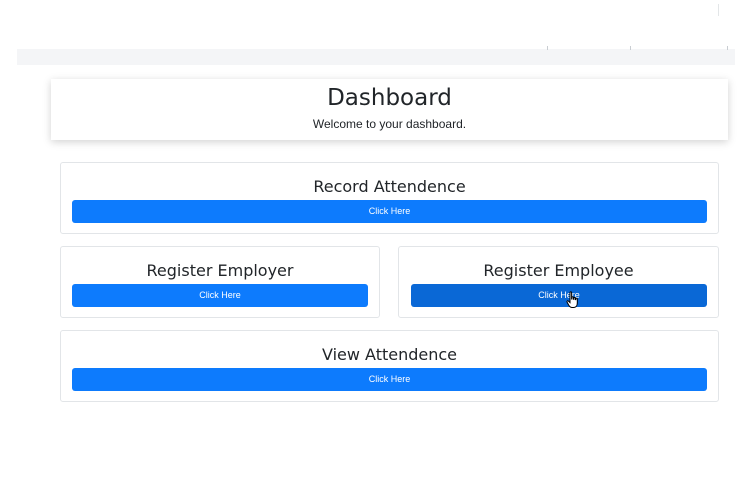 The width and height of the screenshot is (753, 497). I want to click on card-title: Record Attendence, so click(389, 186).